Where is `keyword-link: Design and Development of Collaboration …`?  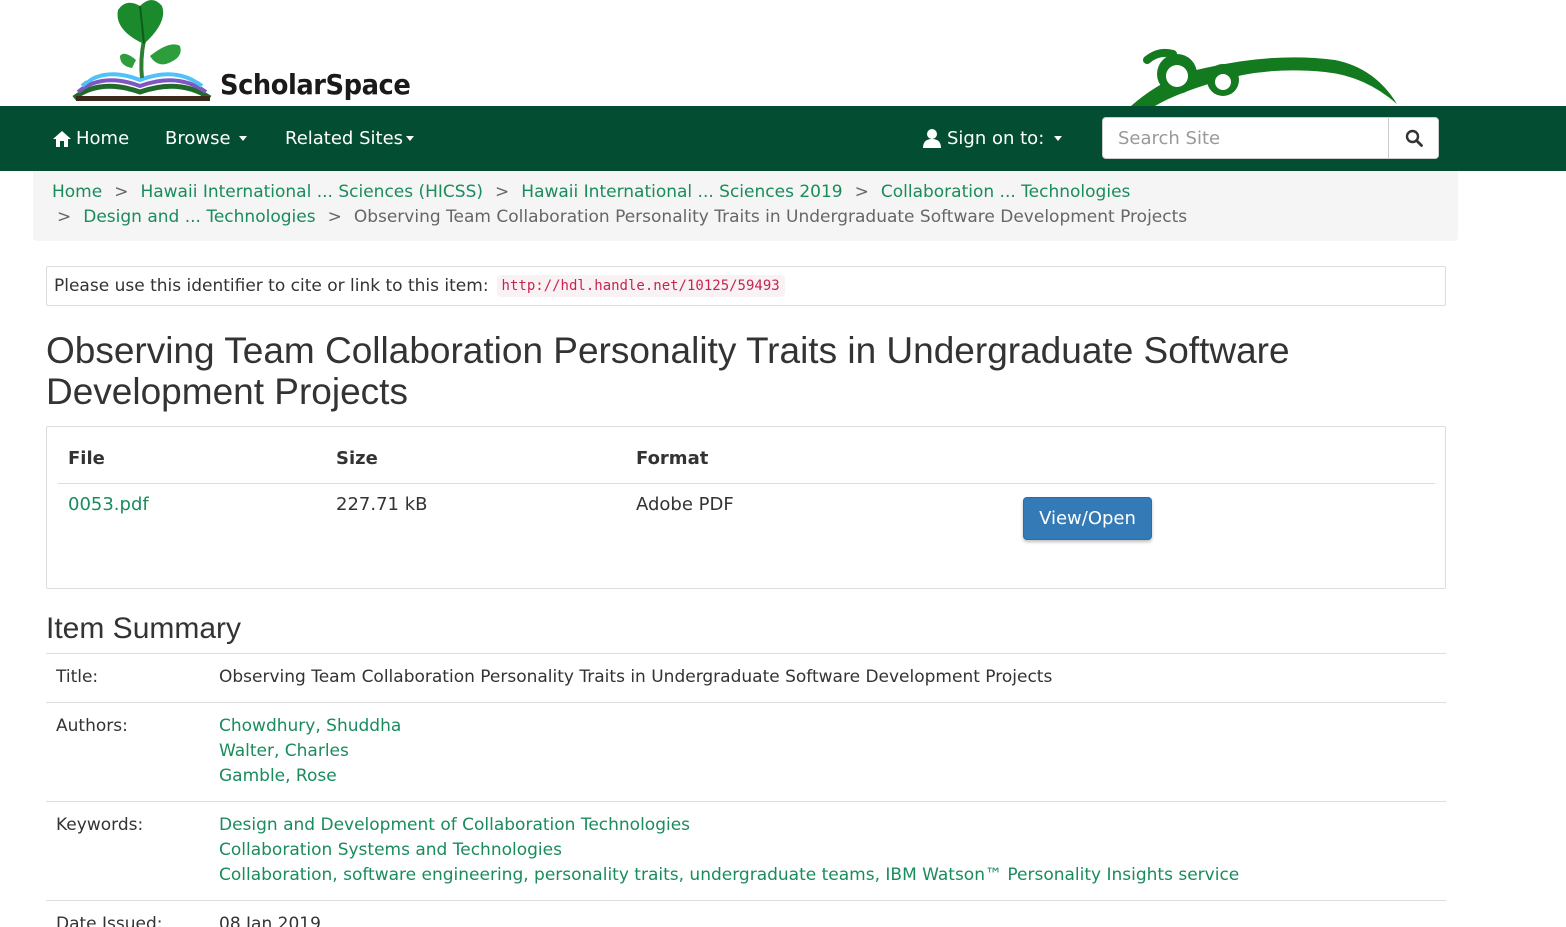
keyword-link: Design and Development of Collaboration … is located at coordinates (832, 825).